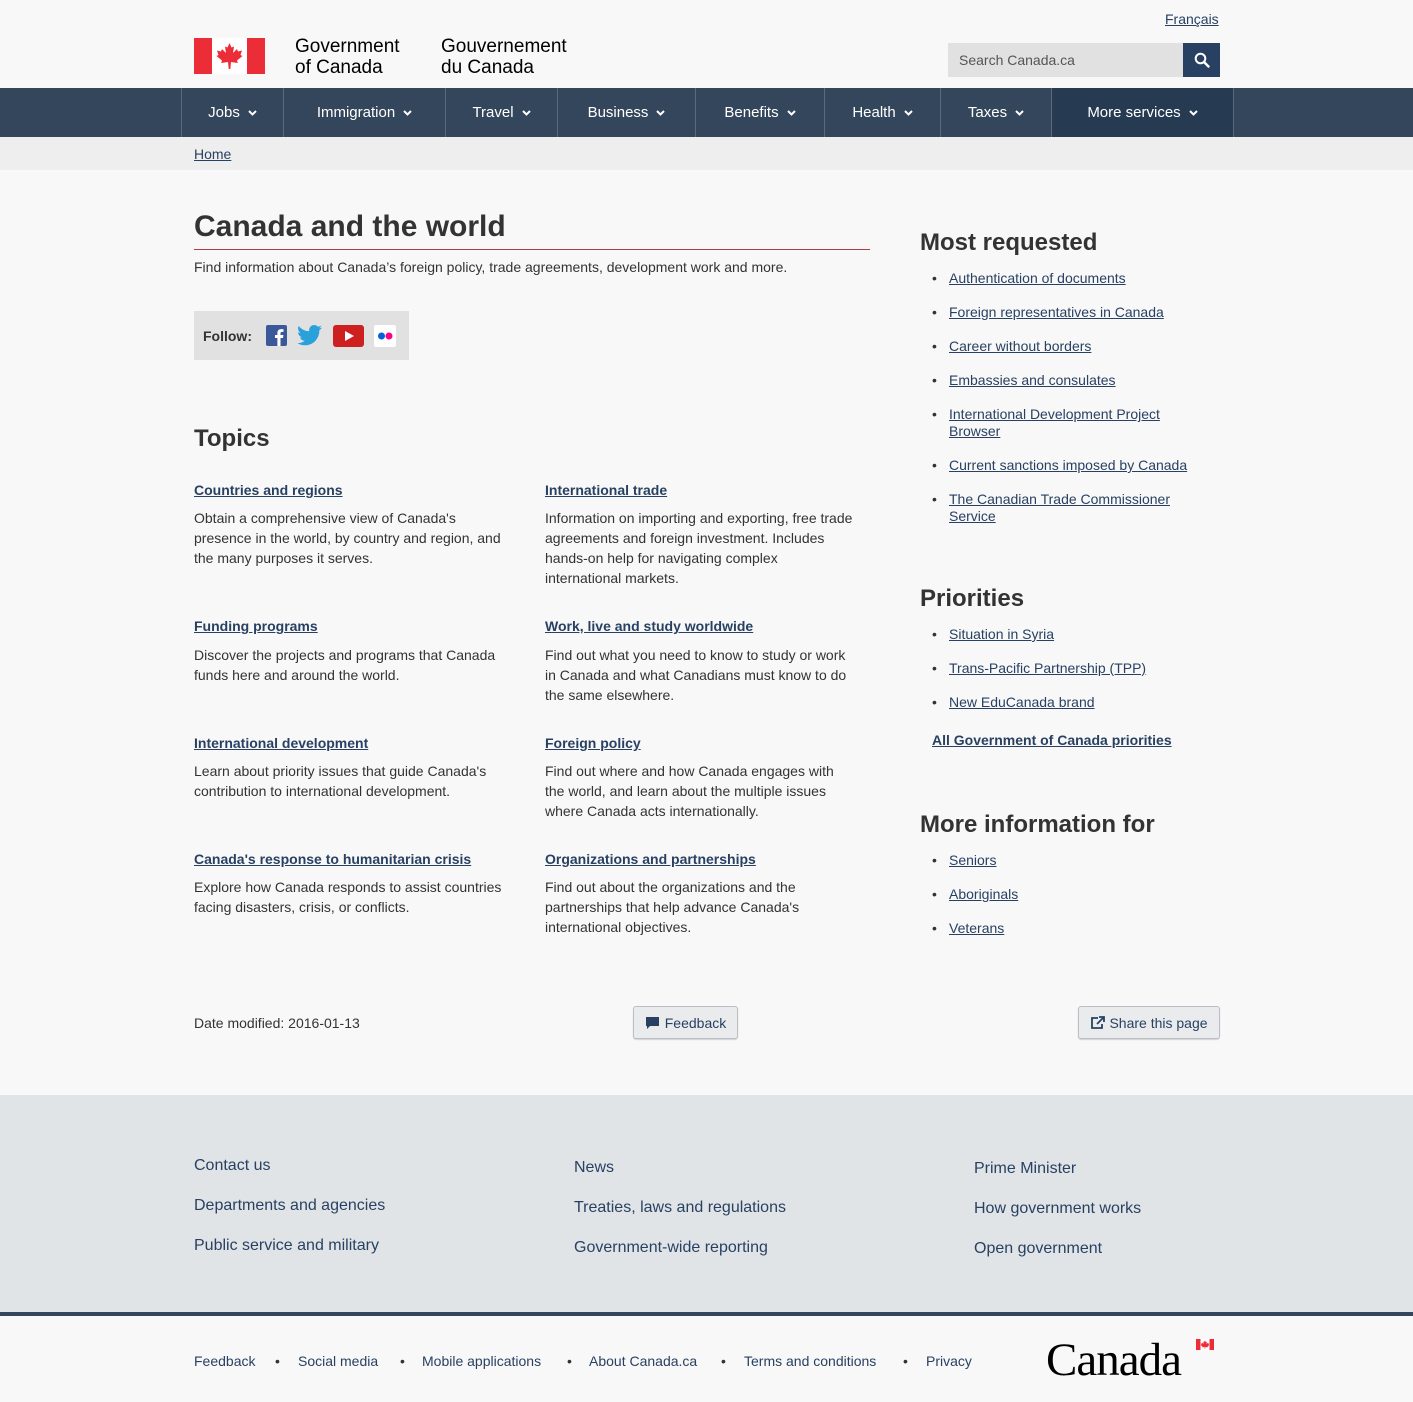 The width and height of the screenshot is (1413, 1402). I want to click on menu-label: Business, so click(618, 112).